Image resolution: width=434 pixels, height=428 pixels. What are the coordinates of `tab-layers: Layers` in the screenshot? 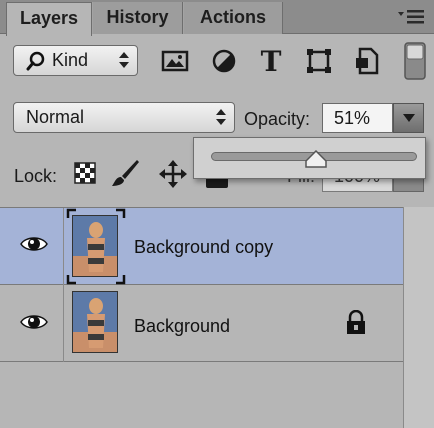 It's located at (49, 19).